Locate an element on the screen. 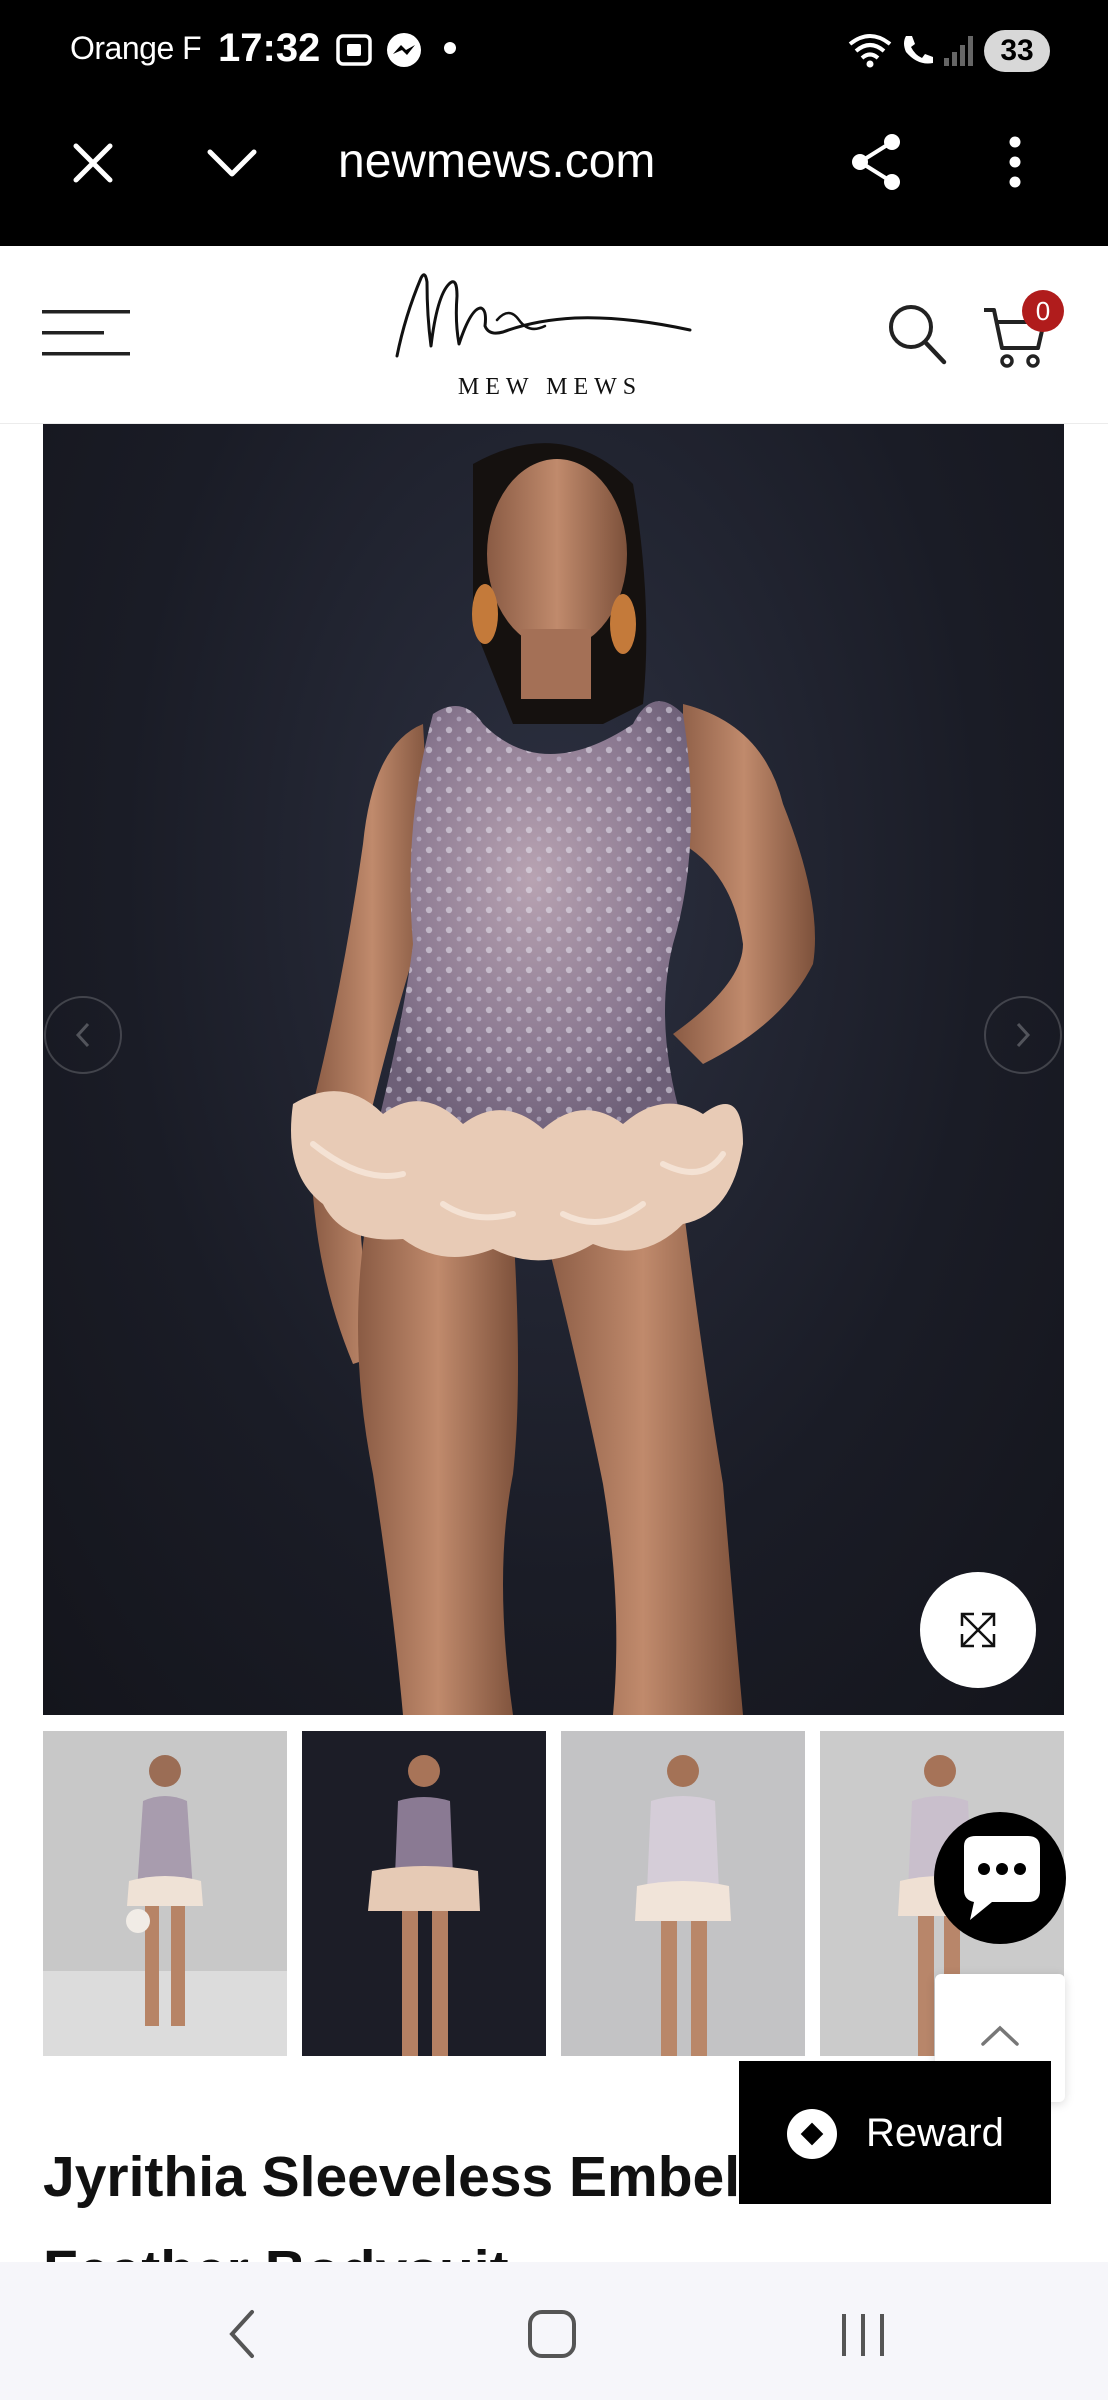 Image resolution: width=1108 pixels, height=2400 pixels. chat-button is located at coordinates (1000, 1878).